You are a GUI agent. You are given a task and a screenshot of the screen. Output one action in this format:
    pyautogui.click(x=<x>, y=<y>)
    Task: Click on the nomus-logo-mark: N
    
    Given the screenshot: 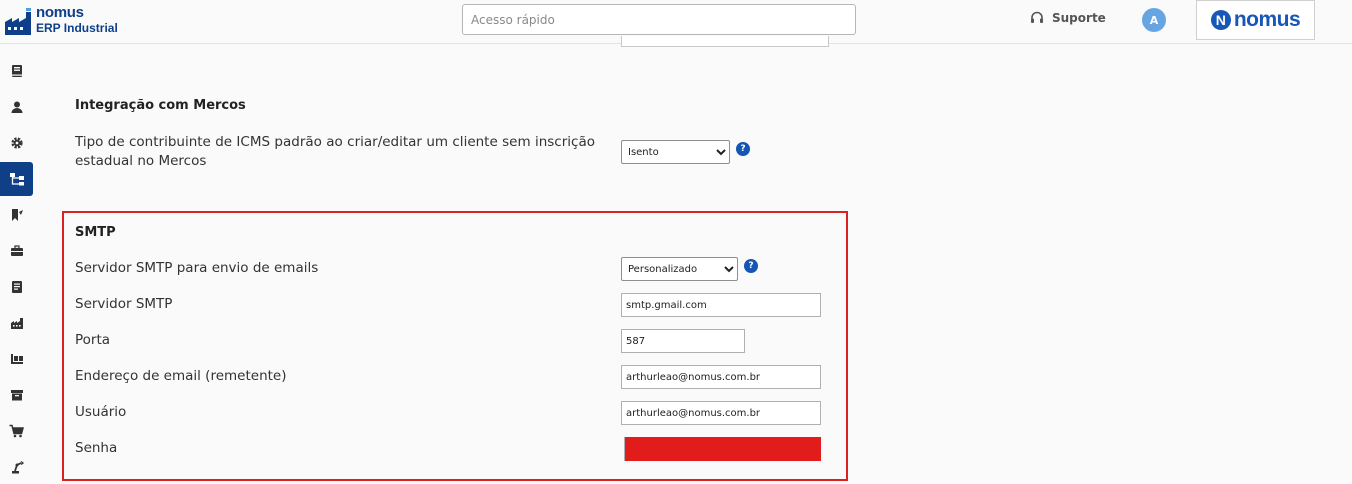 What is the action you would take?
    pyautogui.click(x=1220, y=20)
    